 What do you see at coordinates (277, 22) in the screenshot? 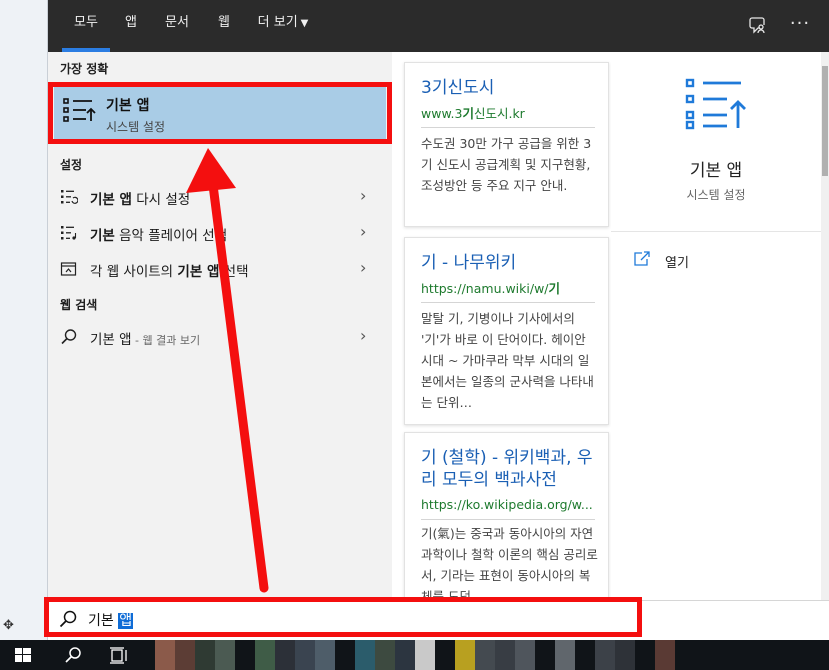
I see `tab-more-label: 더 보기` at bounding box center [277, 22].